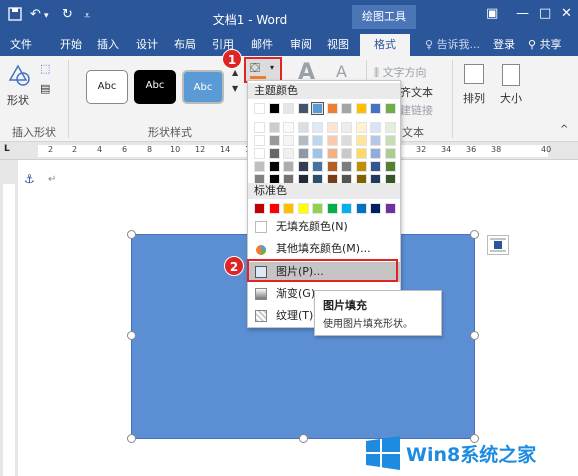 Image resolution: width=578 pixels, height=476 pixels. I want to click on undo-dropdown-icon: ▾, so click(46, 16).